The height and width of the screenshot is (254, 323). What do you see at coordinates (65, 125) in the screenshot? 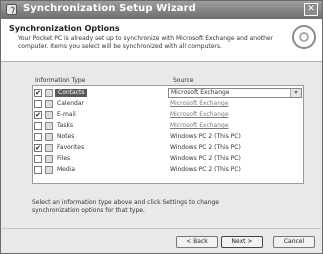
I see `item-label: Tasks` at bounding box center [65, 125].